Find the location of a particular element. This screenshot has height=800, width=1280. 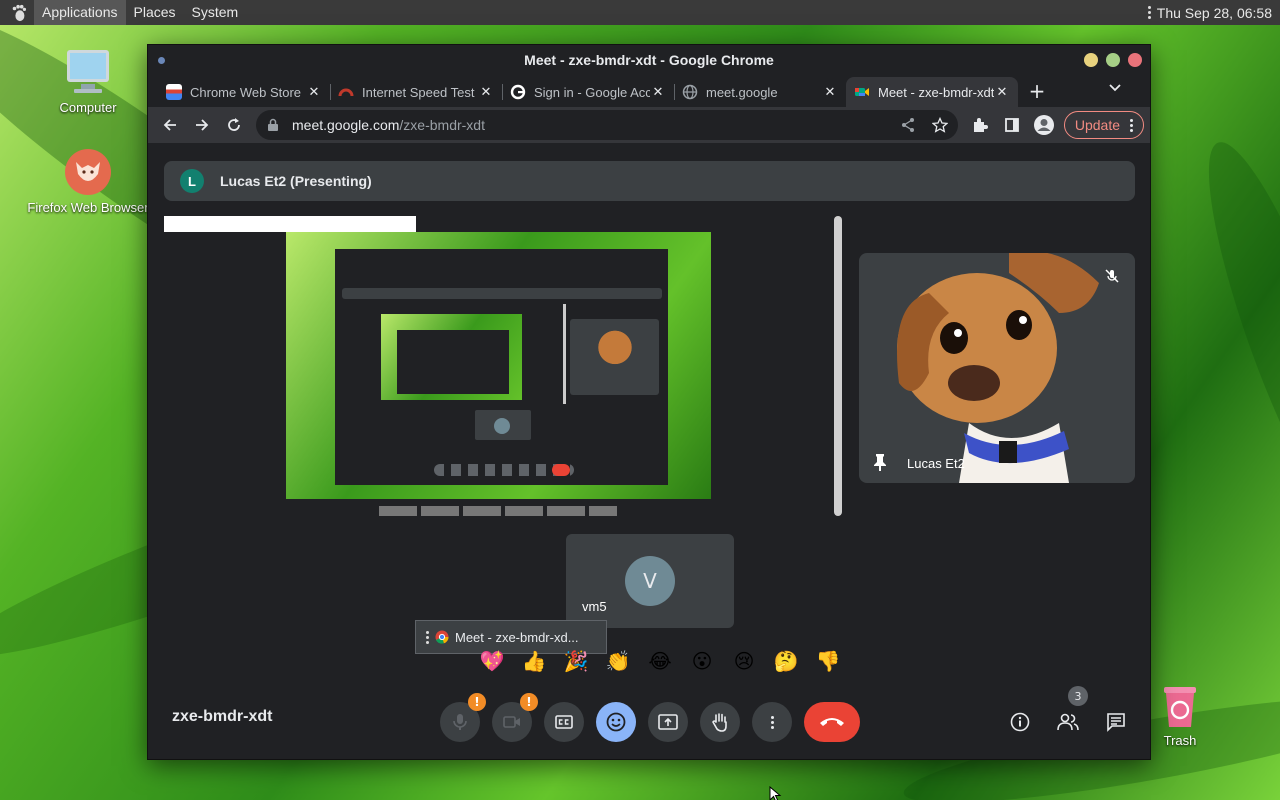

tab-title: Chrome Web Store is located at coordinates (246, 92).